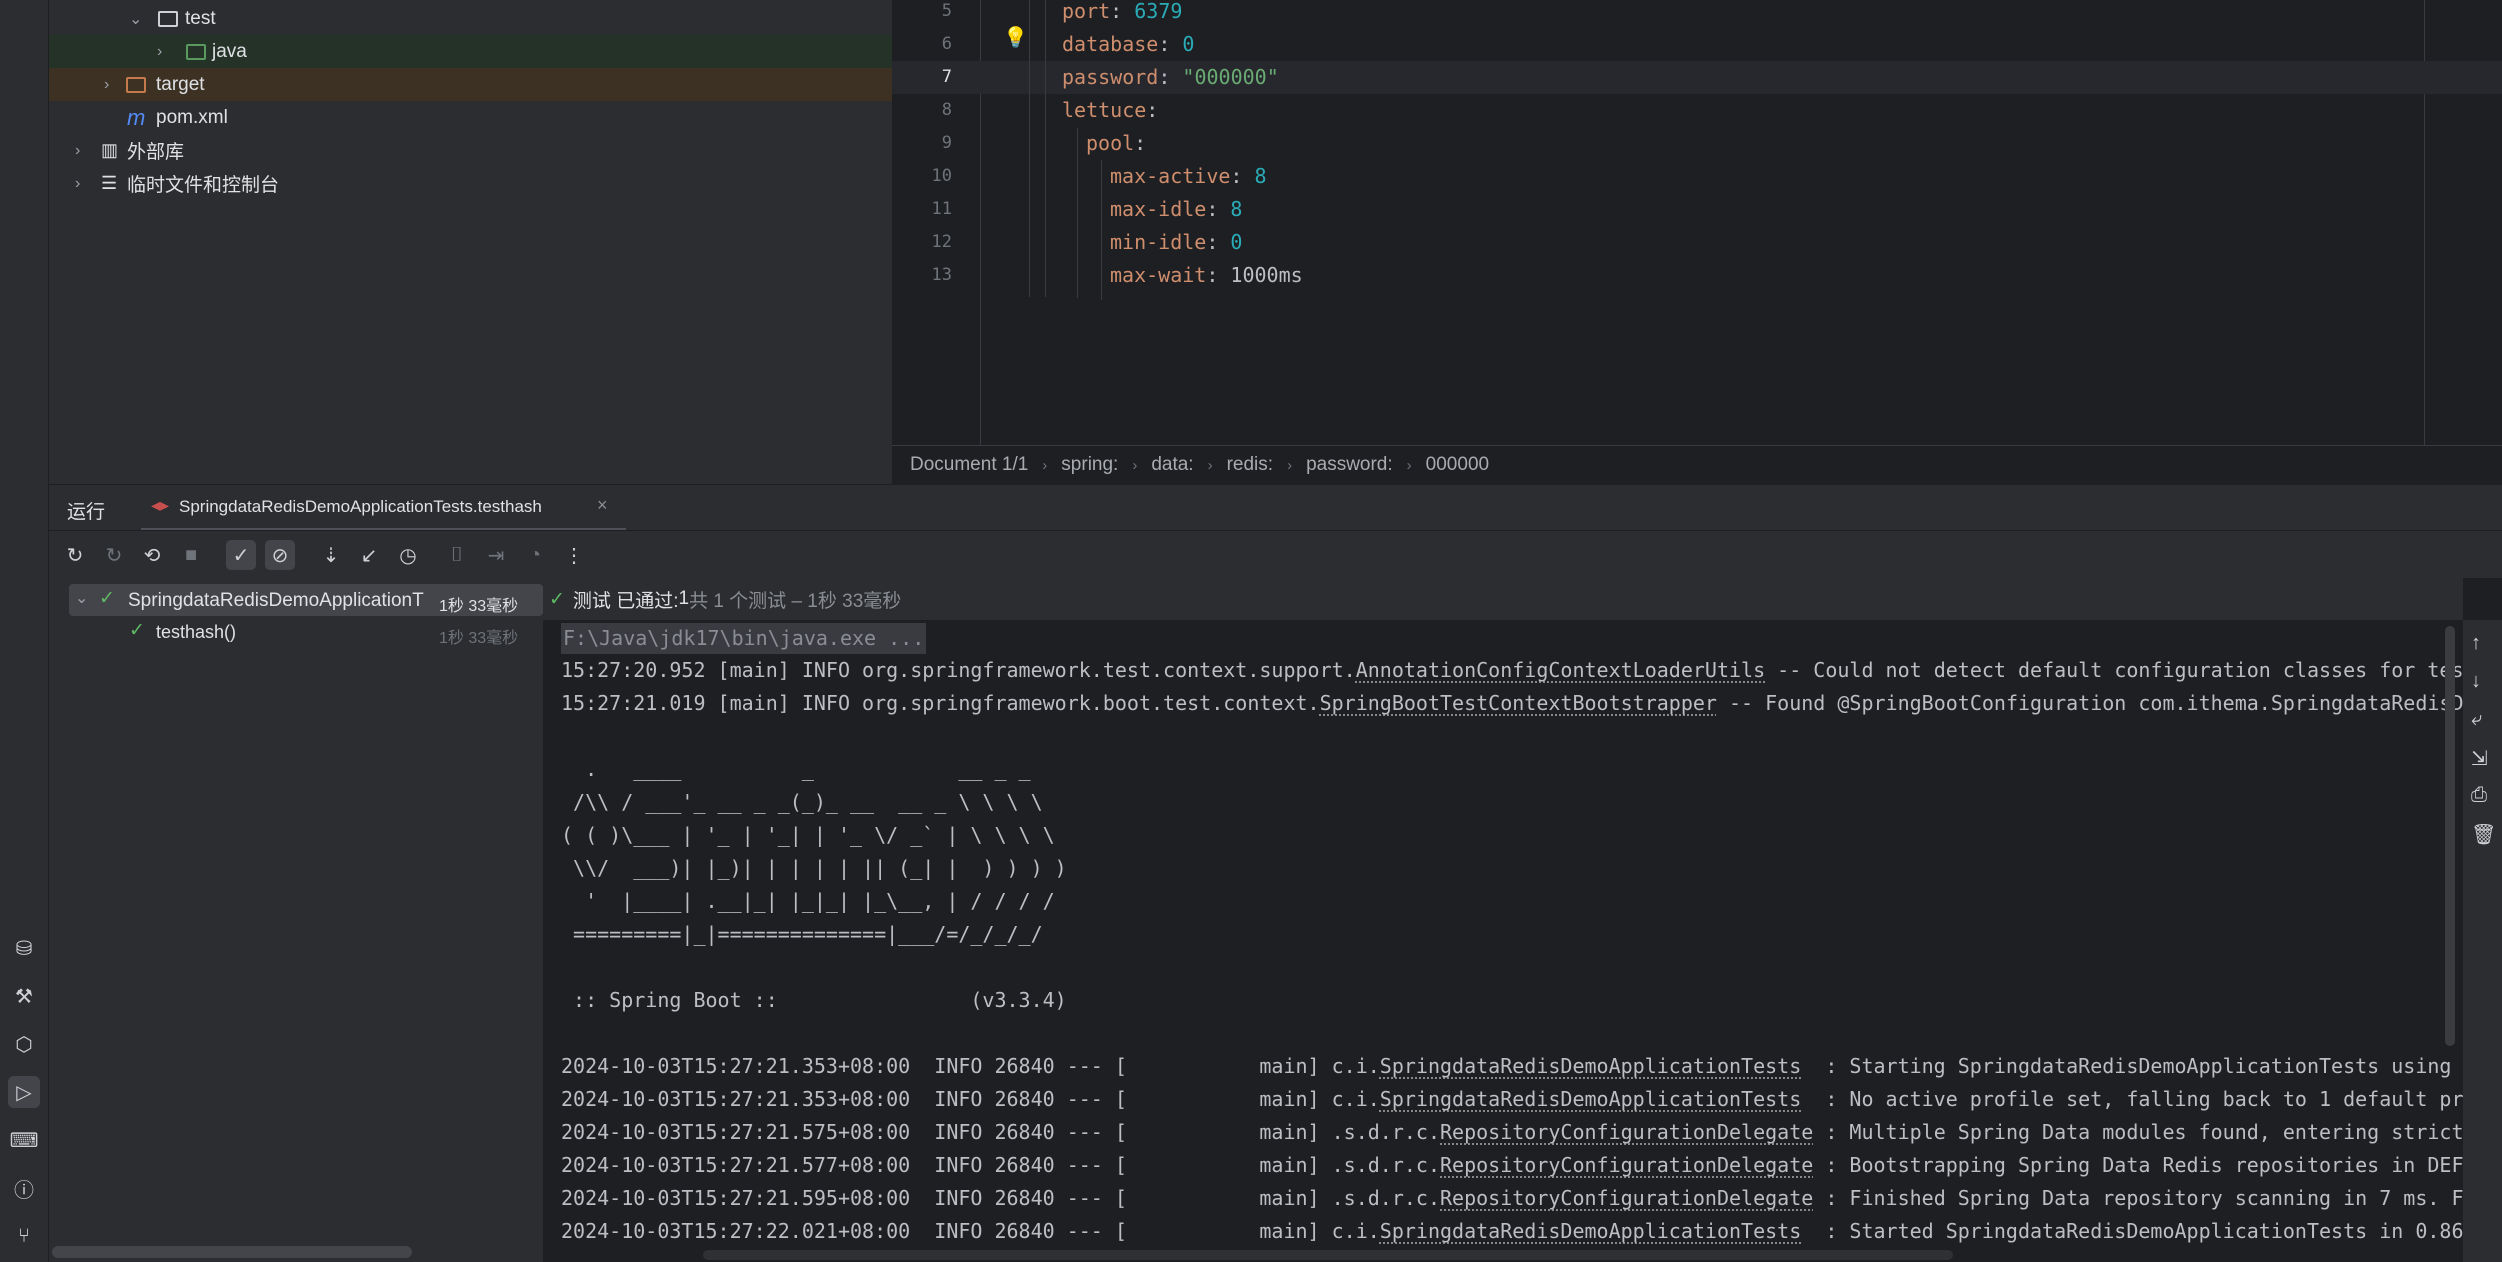 The height and width of the screenshot is (1262, 2502). Describe the element at coordinates (535, 555) in the screenshot. I see `coverage-icon: ◔` at that location.